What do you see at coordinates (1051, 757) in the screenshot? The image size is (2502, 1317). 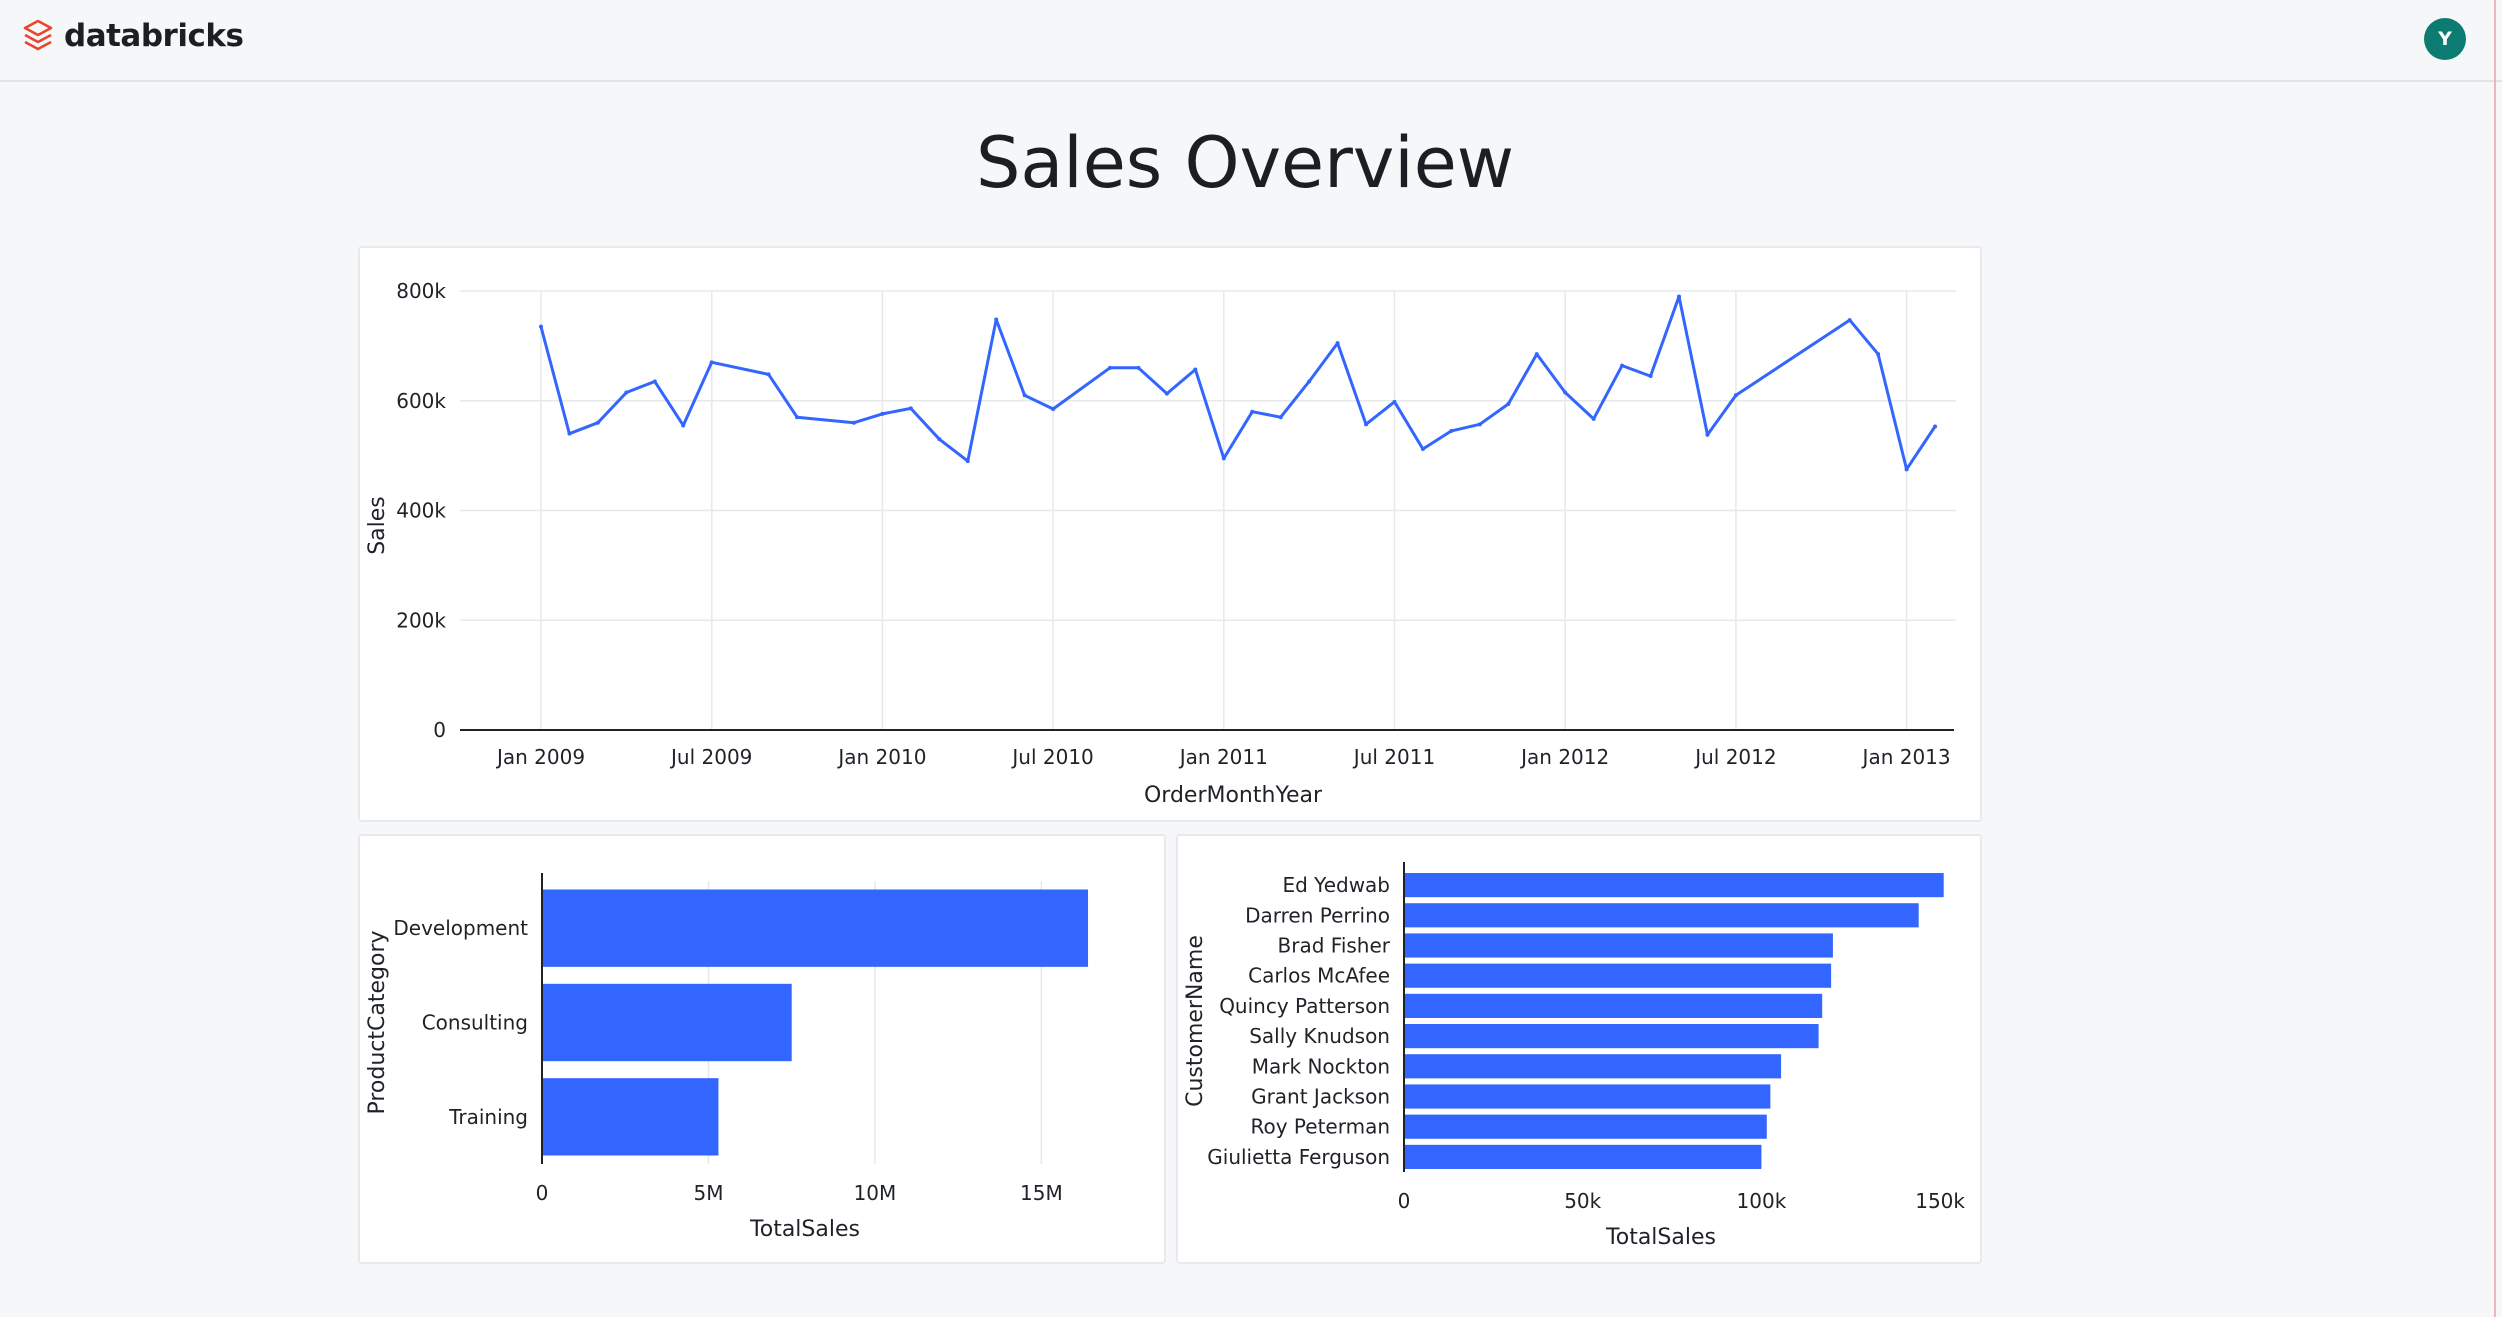 I see `x-tick-label: Jul 2010` at bounding box center [1051, 757].